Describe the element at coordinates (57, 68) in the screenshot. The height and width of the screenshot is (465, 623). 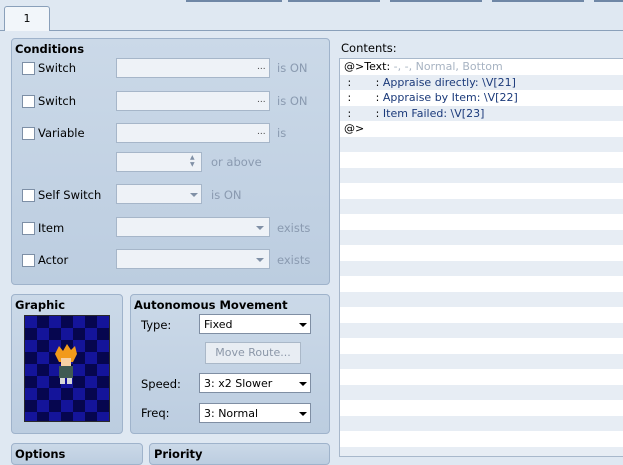
I see `switch1-label: Switch` at that location.